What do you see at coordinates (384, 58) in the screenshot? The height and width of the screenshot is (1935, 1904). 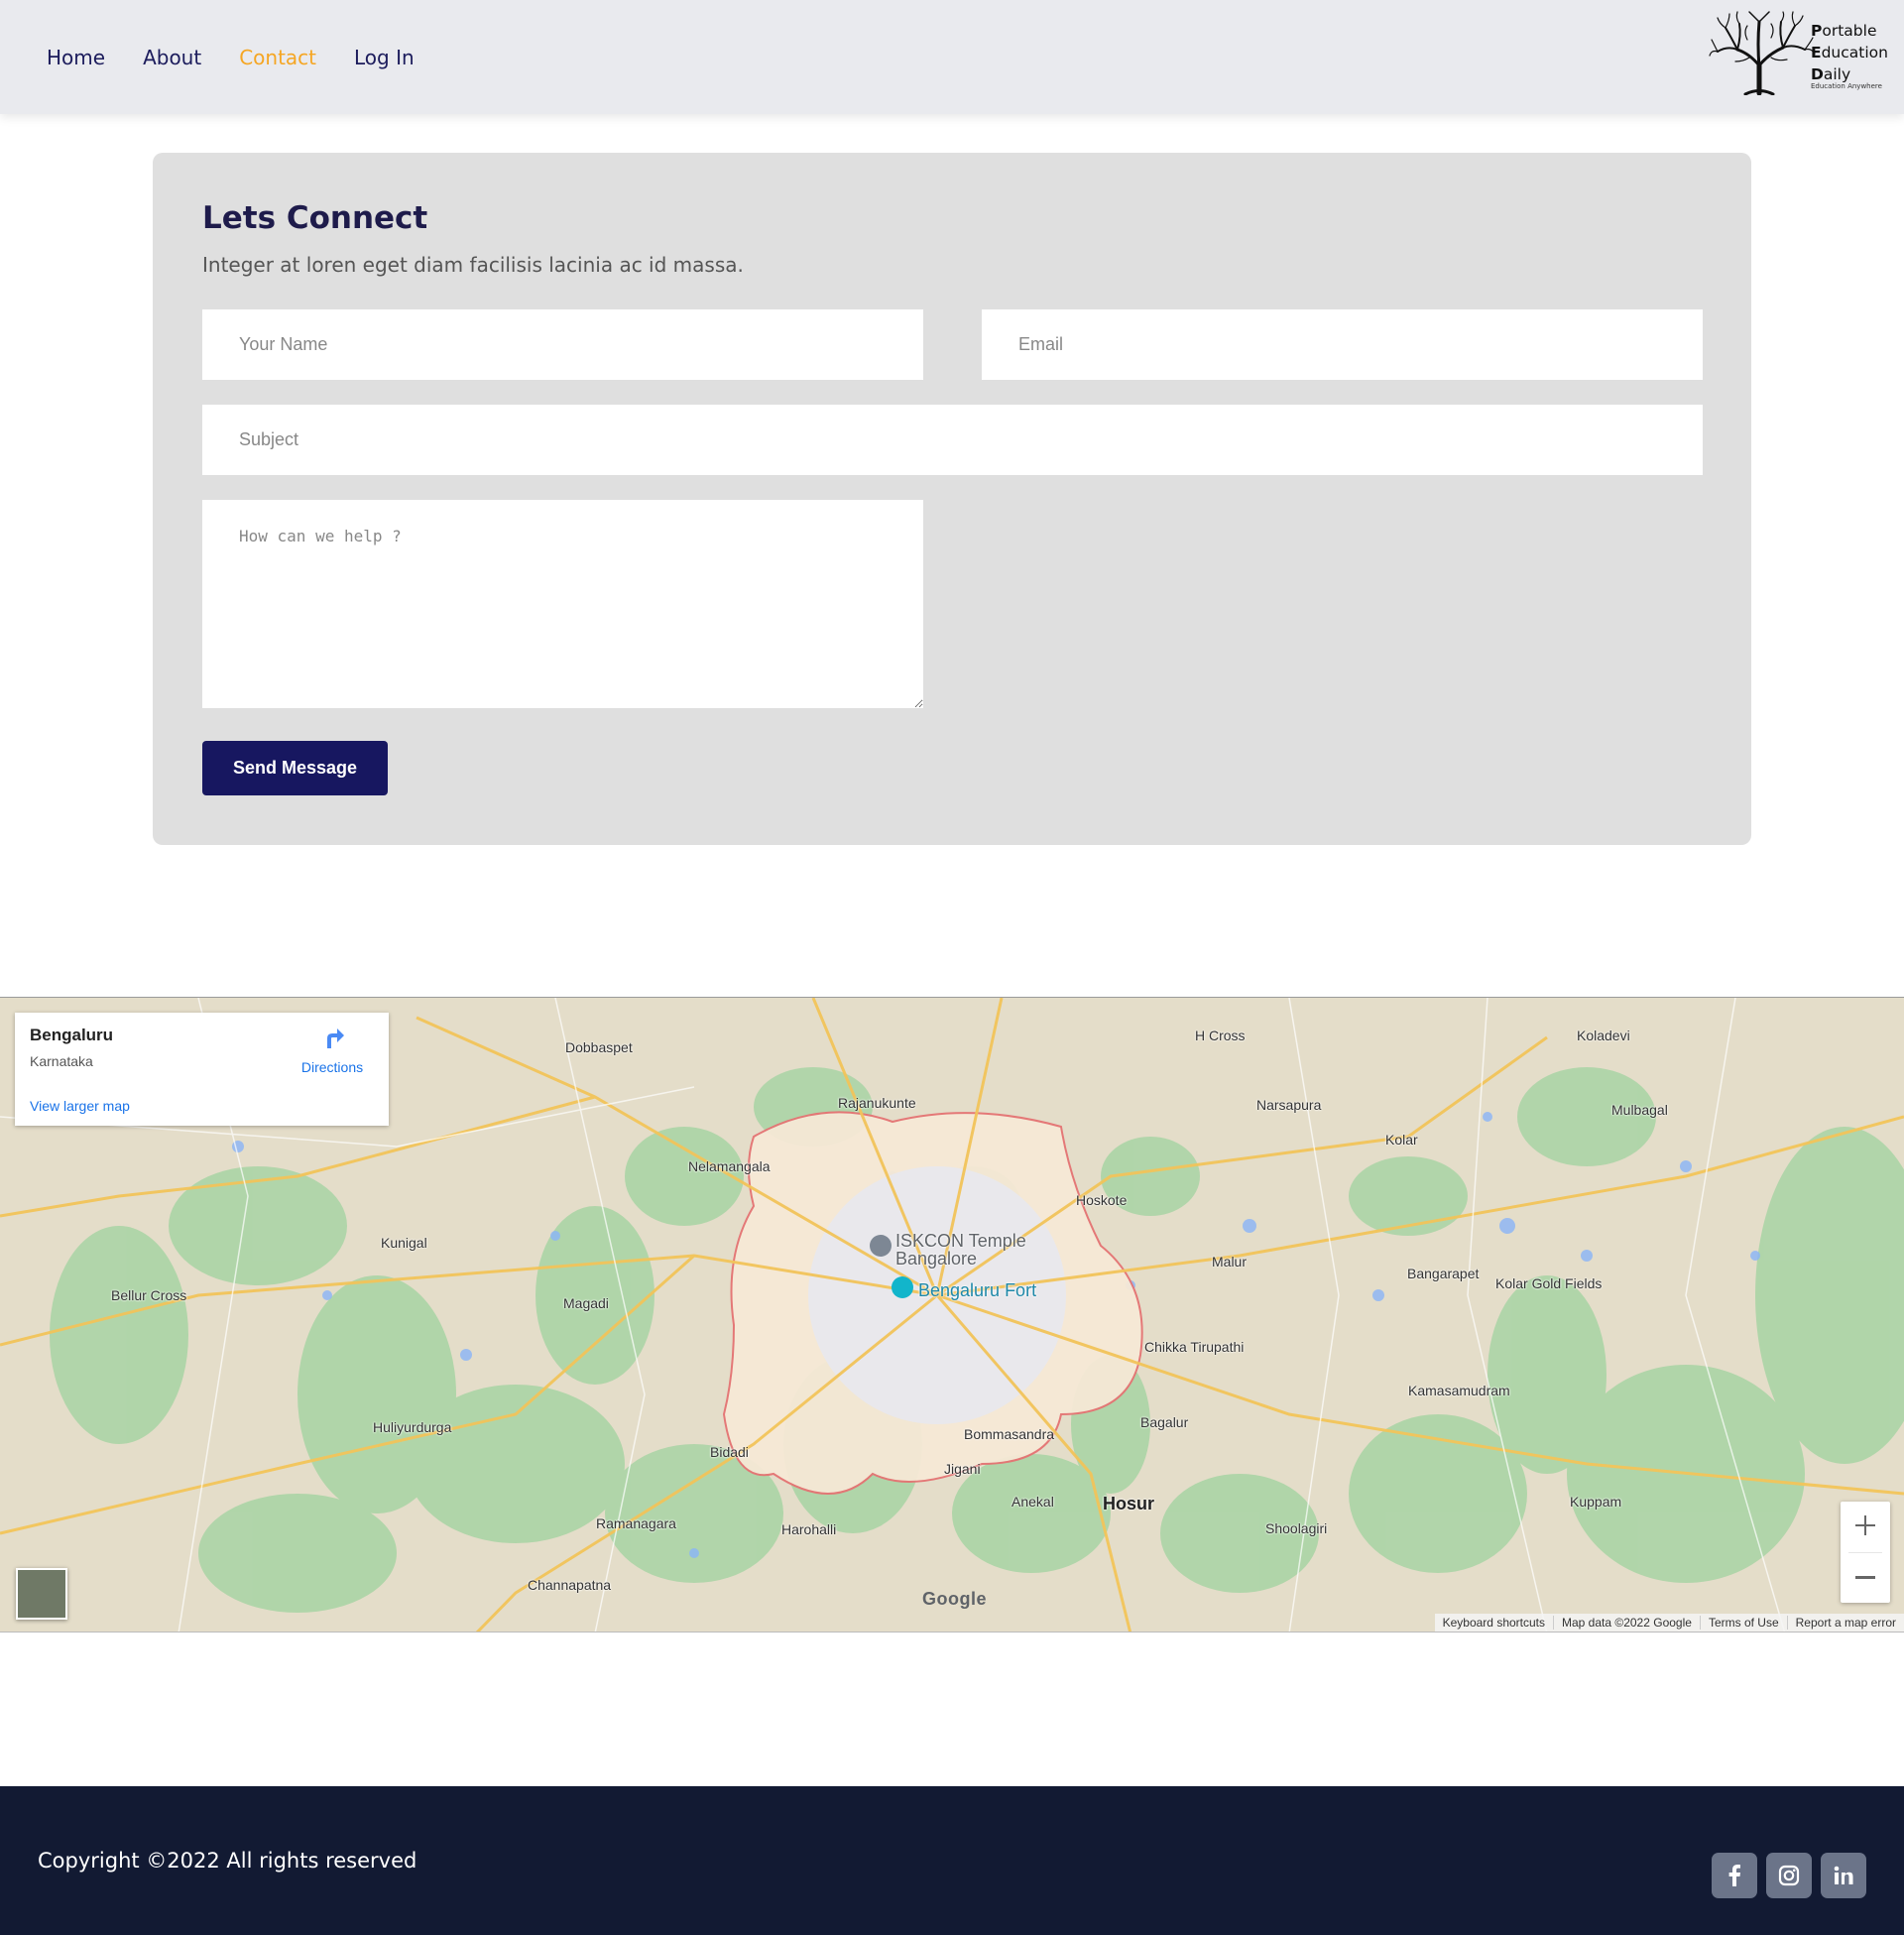 I see `nav-login: Log In` at bounding box center [384, 58].